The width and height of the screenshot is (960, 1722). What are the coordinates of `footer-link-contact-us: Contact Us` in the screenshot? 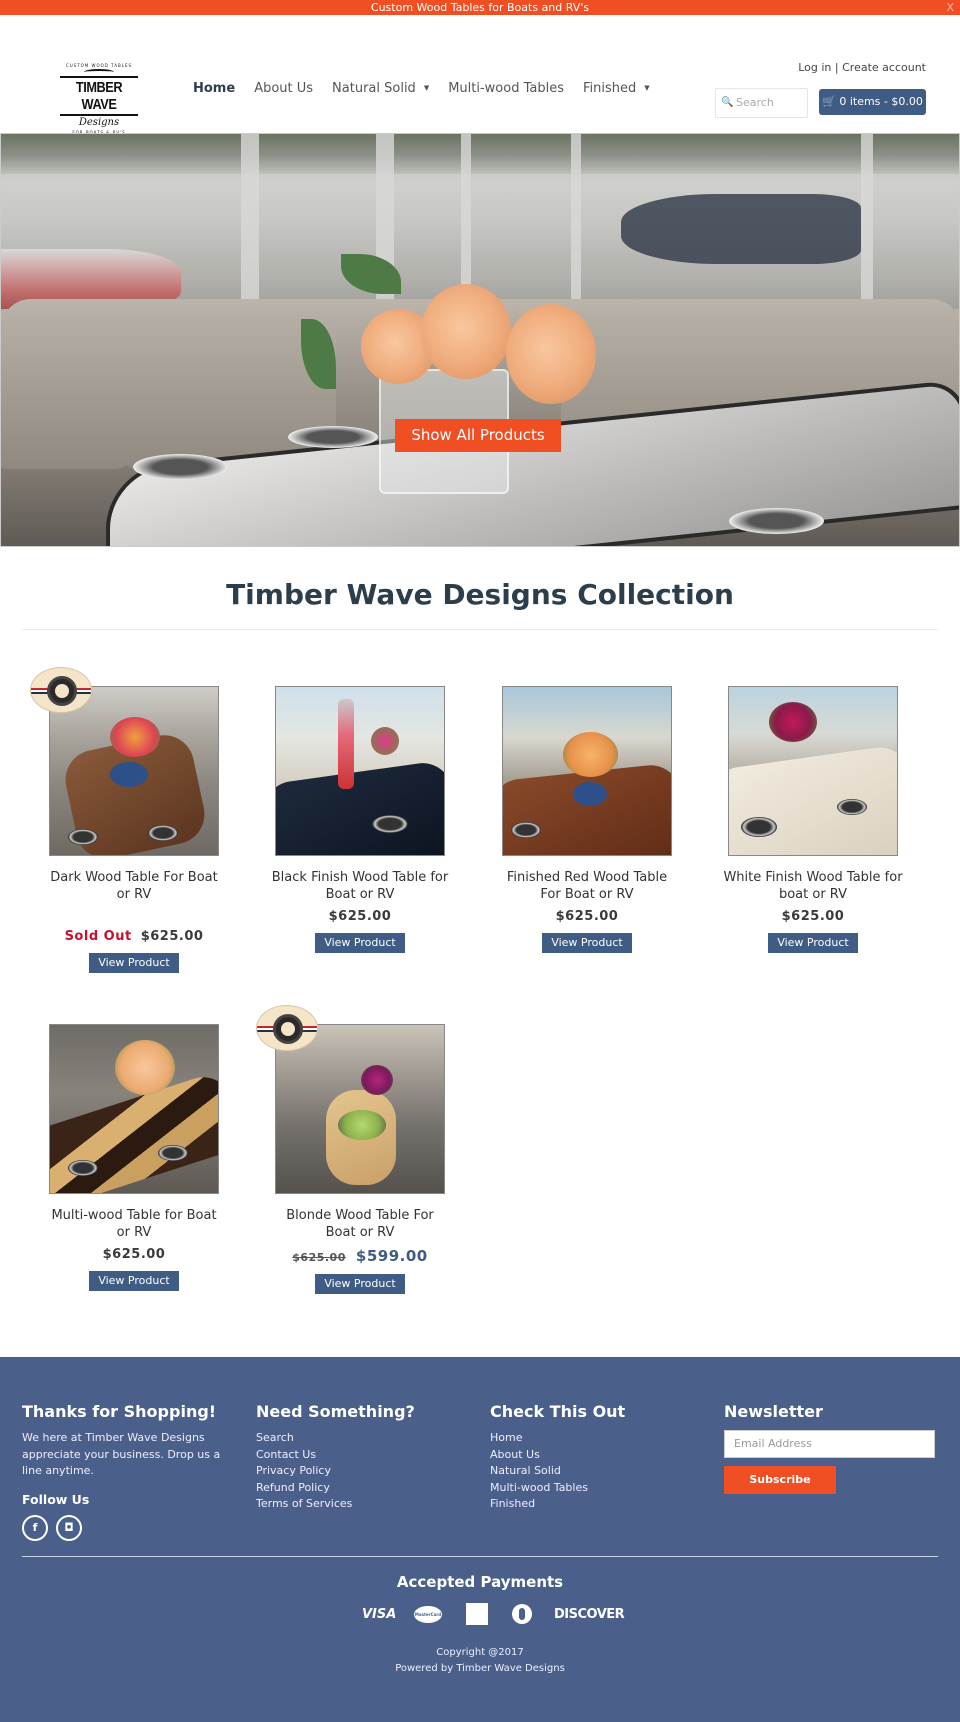 It's located at (366, 1455).